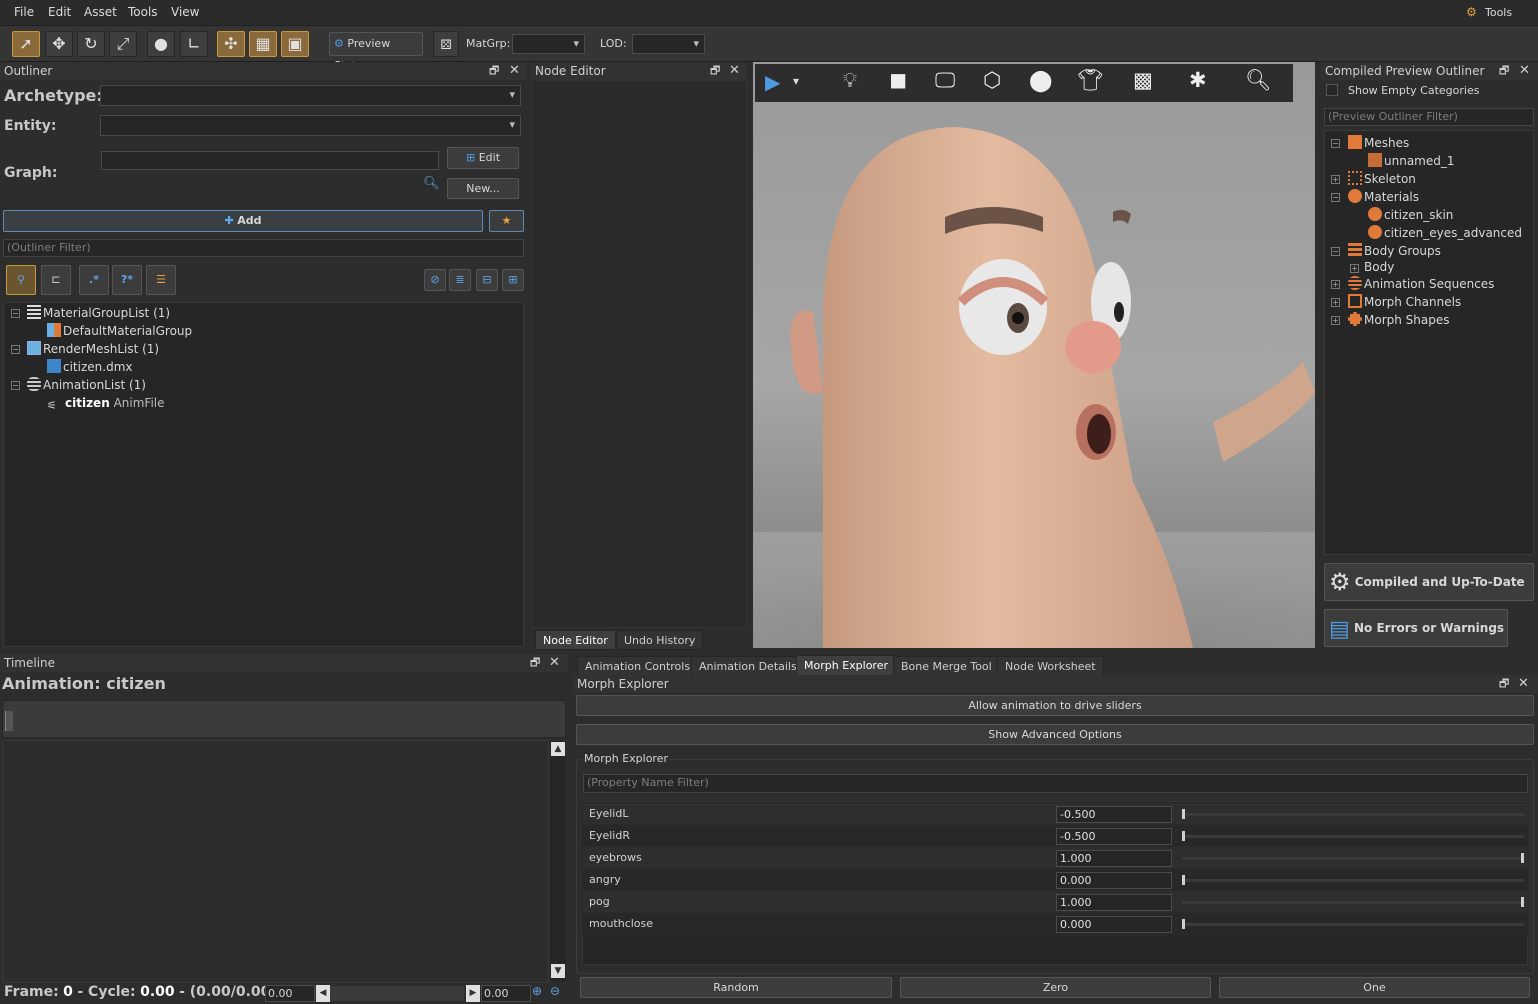 This screenshot has width=1538, height=1004. What do you see at coordinates (660, 640) in the screenshot?
I see `tab-undo-history: Undo History` at bounding box center [660, 640].